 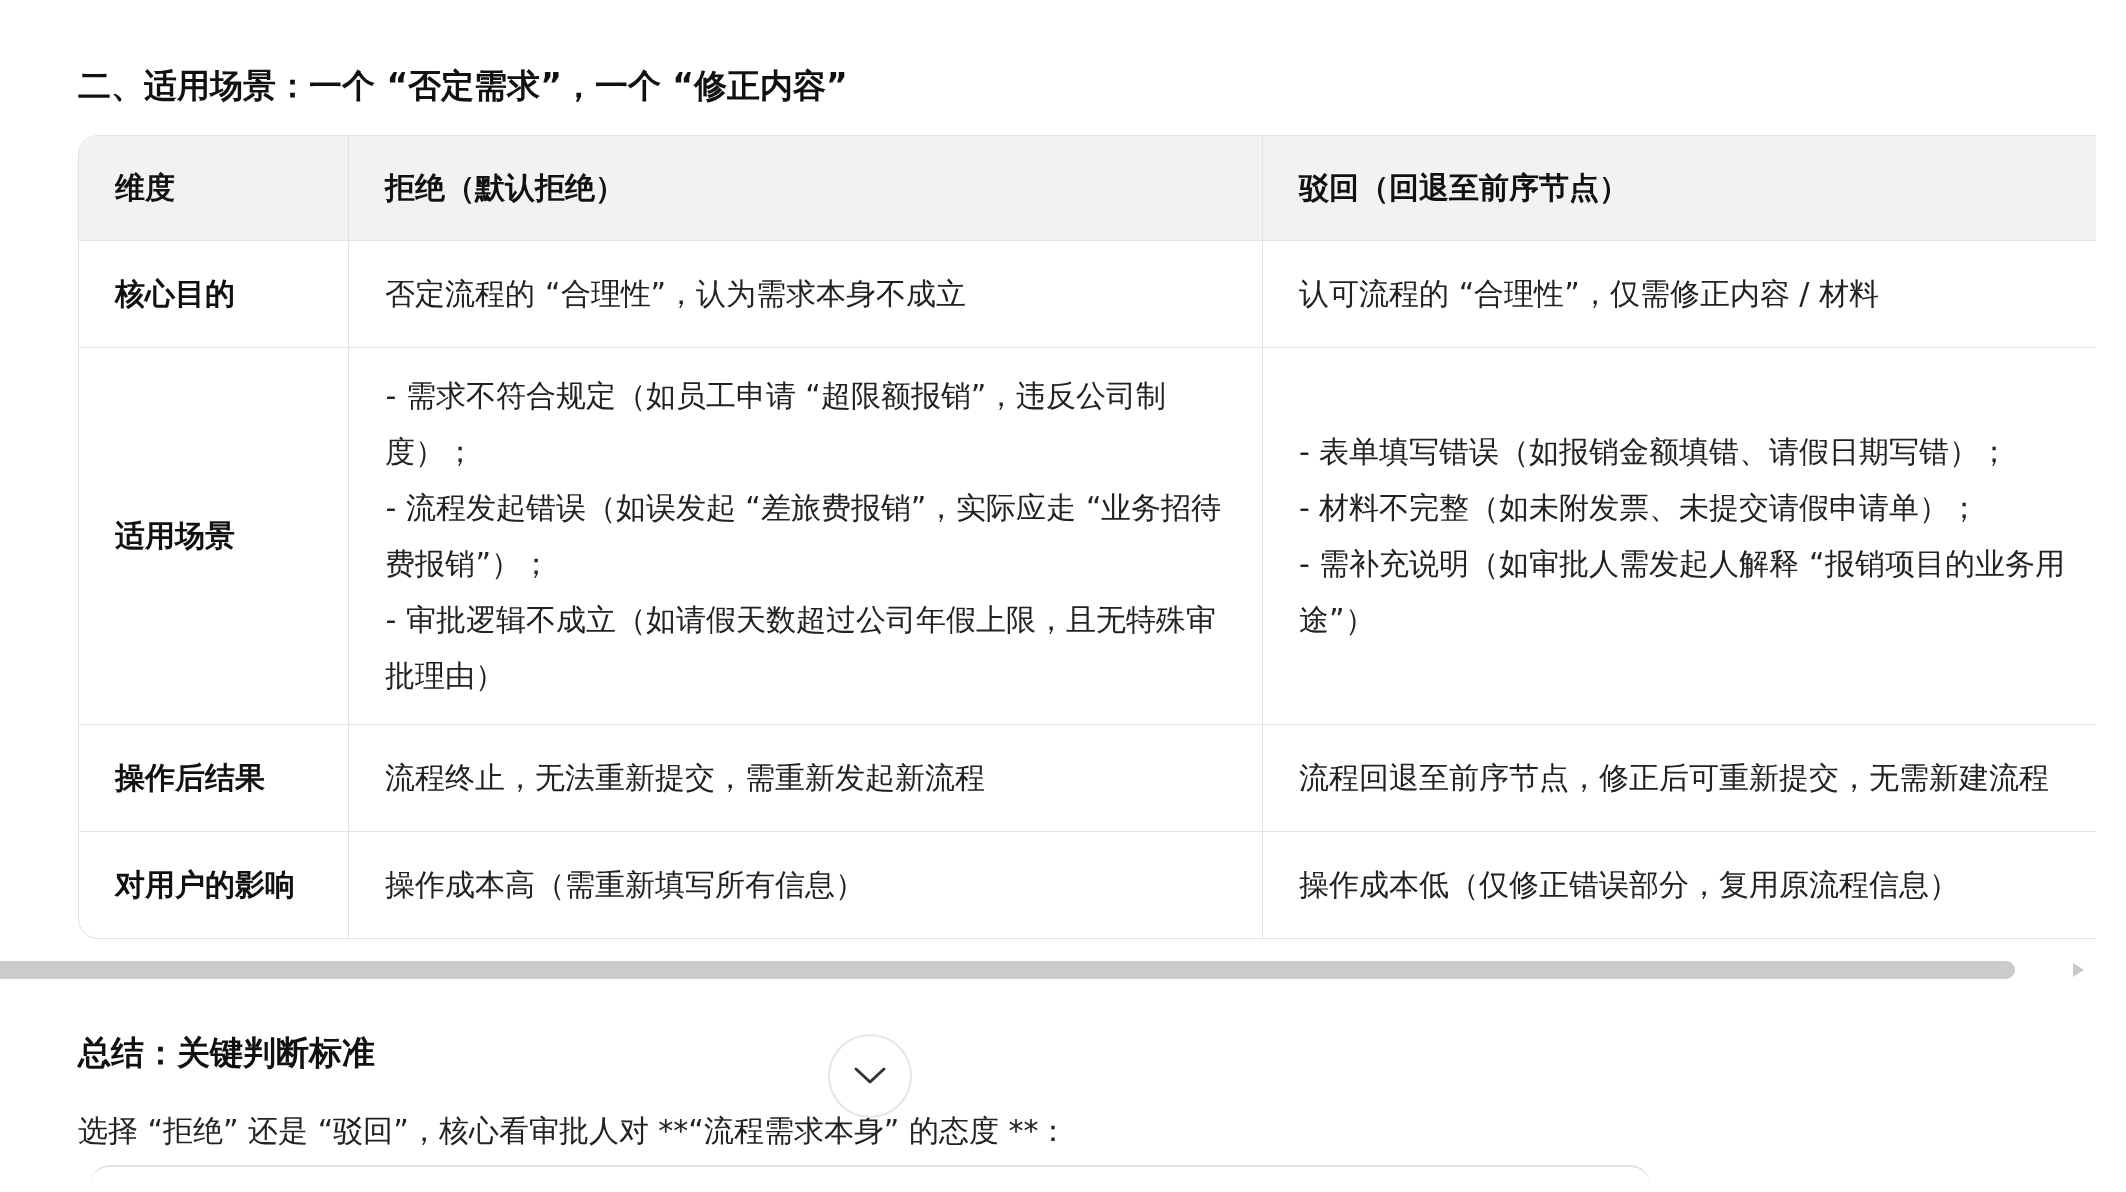 What do you see at coordinates (214, 536) in the screenshot?
I see `row-header: 适用场景` at bounding box center [214, 536].